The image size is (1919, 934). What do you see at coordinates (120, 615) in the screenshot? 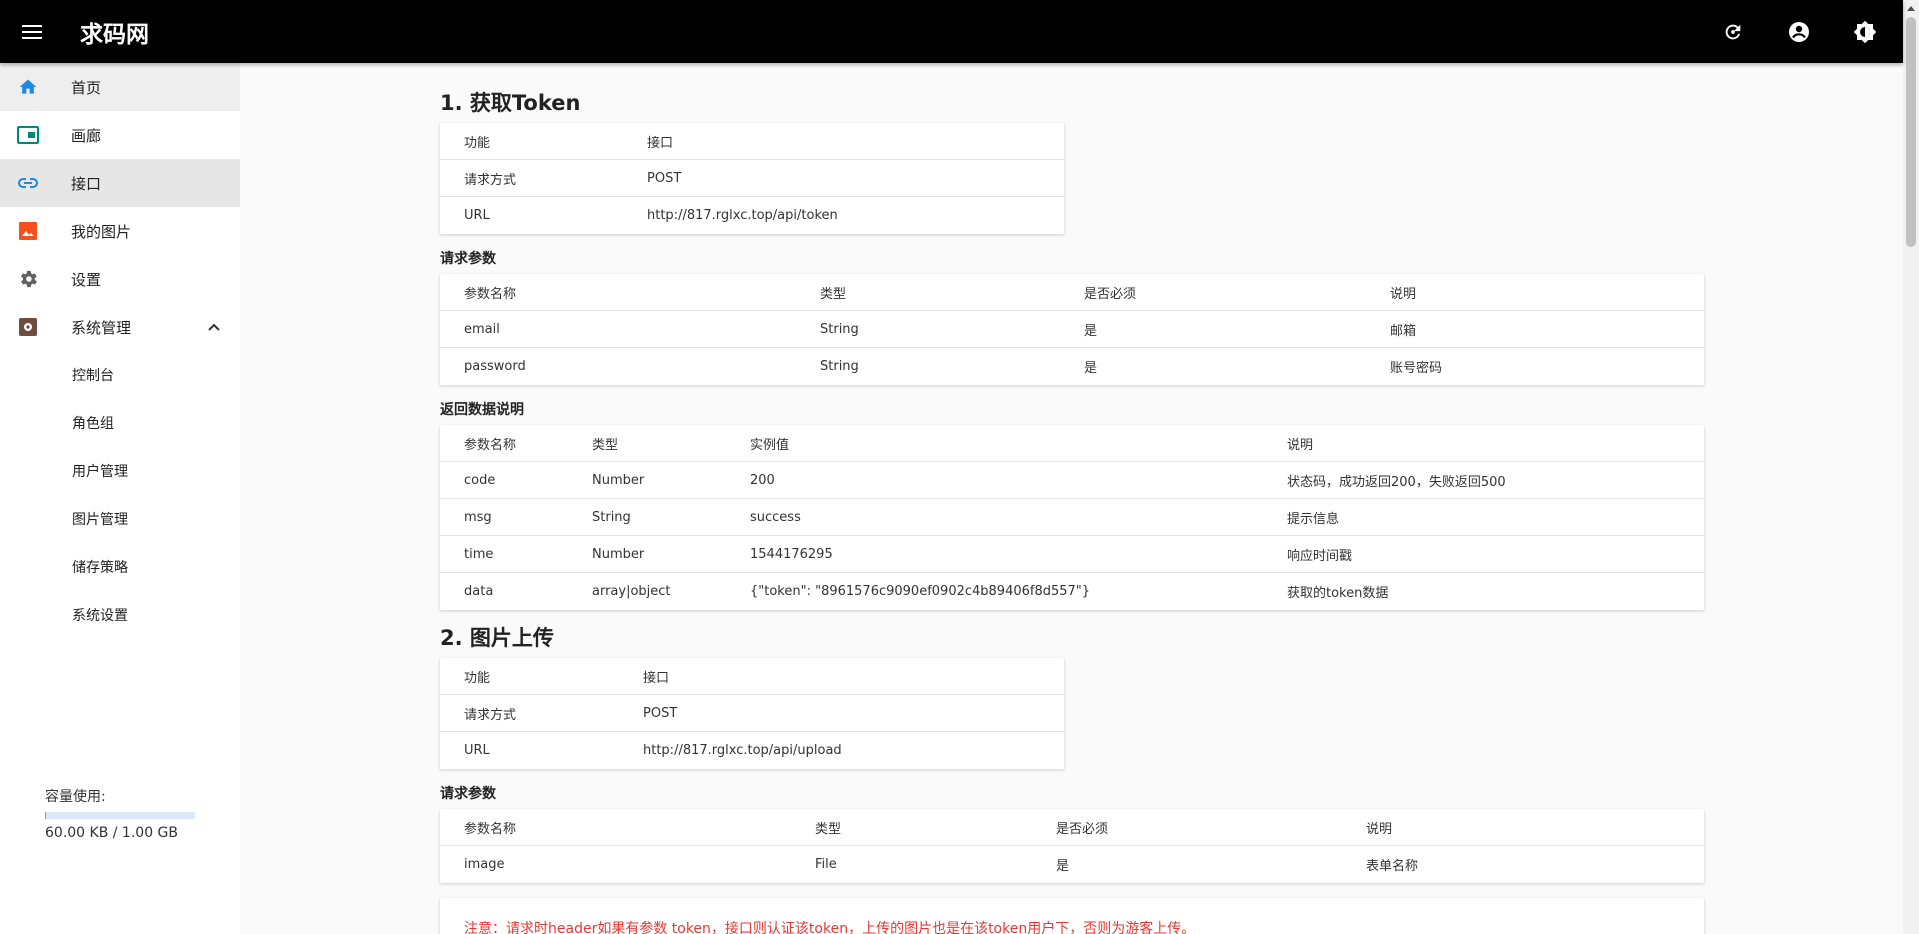
I see `sidebar-subitem-system-settings: 系统设置` at bounding box center [120, 615].